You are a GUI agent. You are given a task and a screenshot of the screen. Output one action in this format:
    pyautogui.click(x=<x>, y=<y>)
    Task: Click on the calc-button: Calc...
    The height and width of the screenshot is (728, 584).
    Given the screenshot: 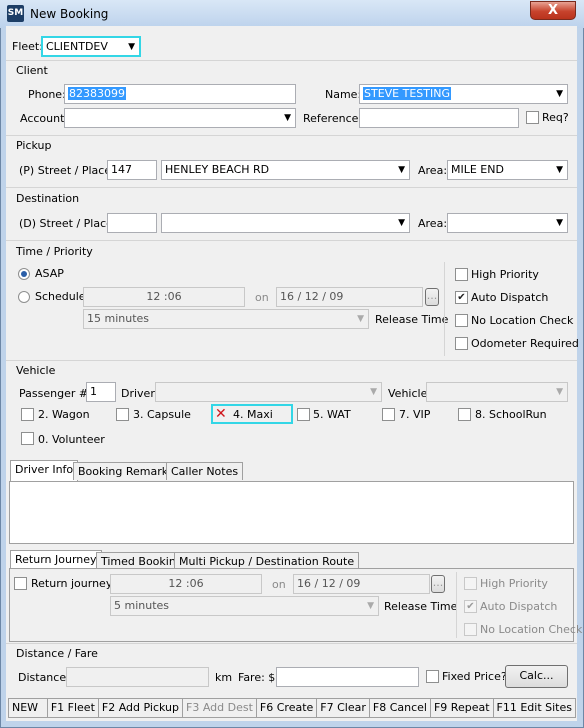 What is the action you would take?
    pyautogui.click(x=536, y=676)
    